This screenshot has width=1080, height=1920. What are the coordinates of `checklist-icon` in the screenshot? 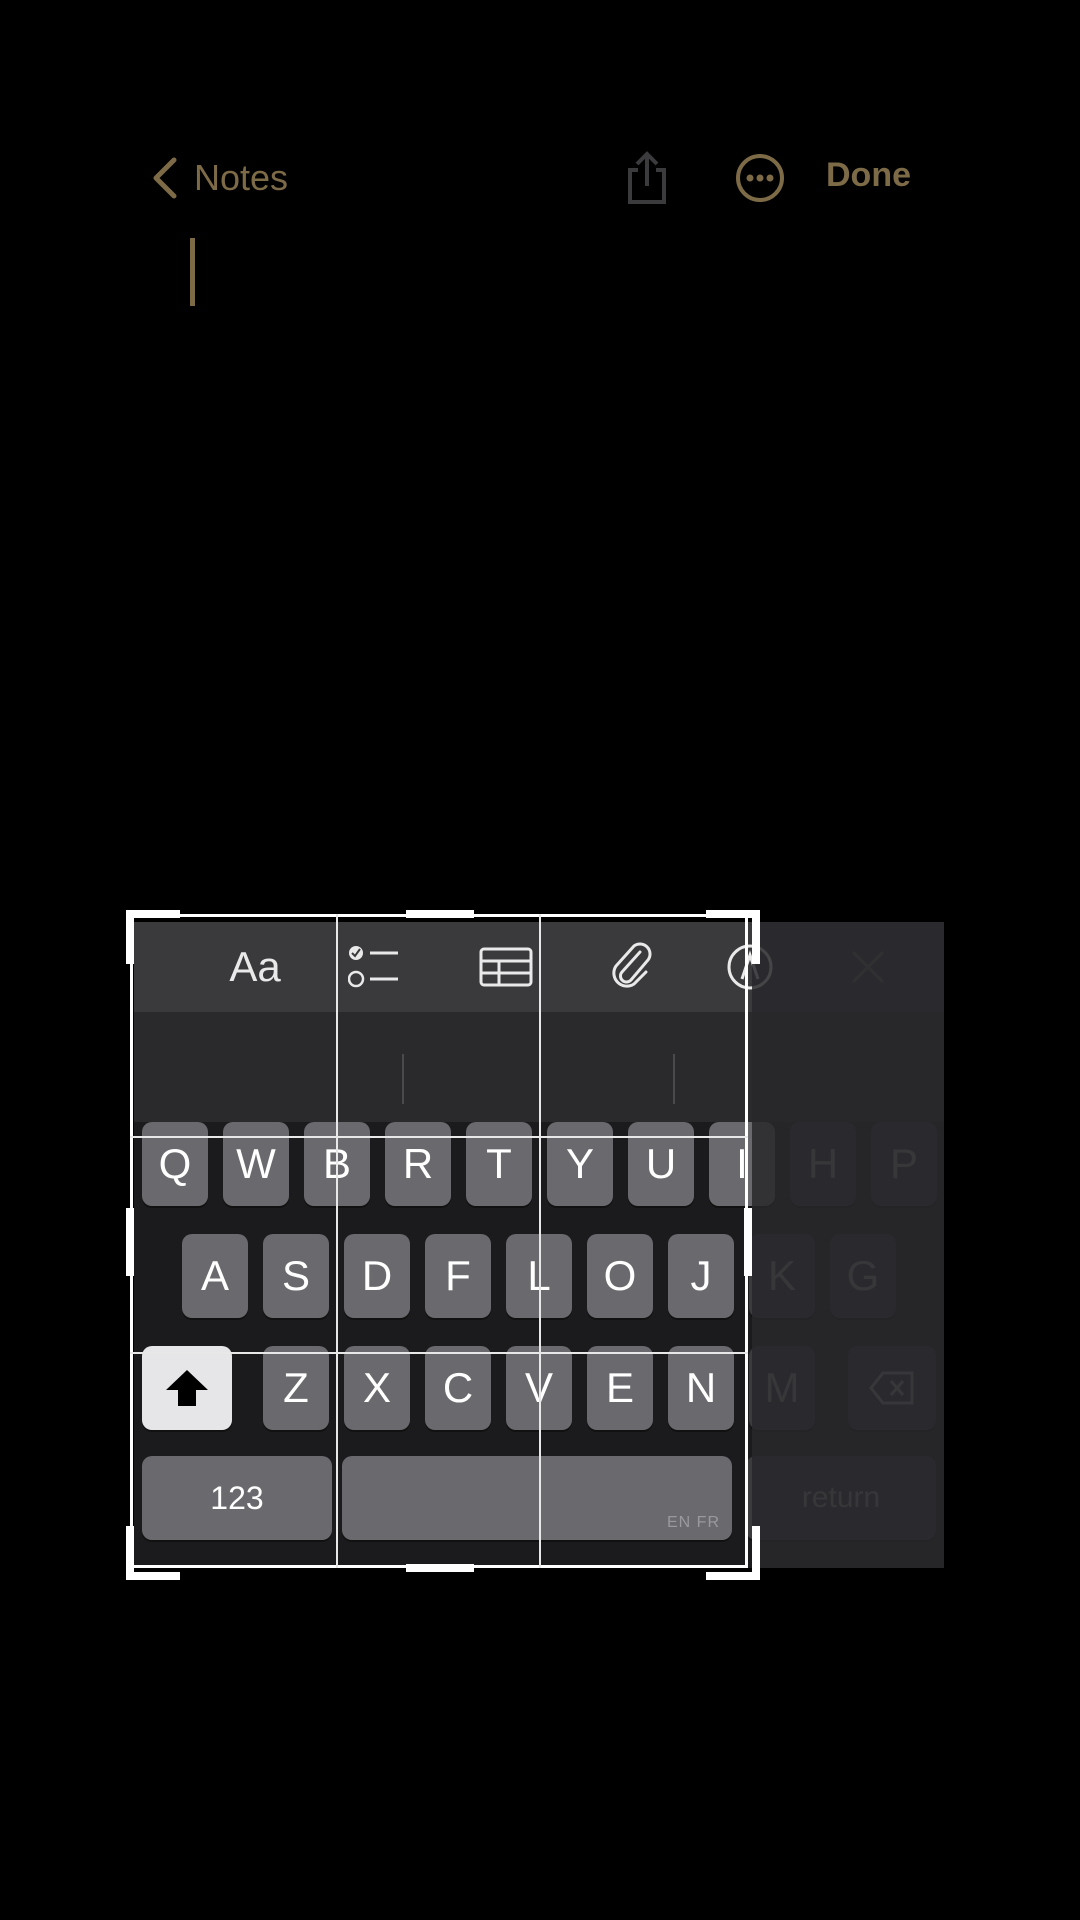 It's located at (373, 967).